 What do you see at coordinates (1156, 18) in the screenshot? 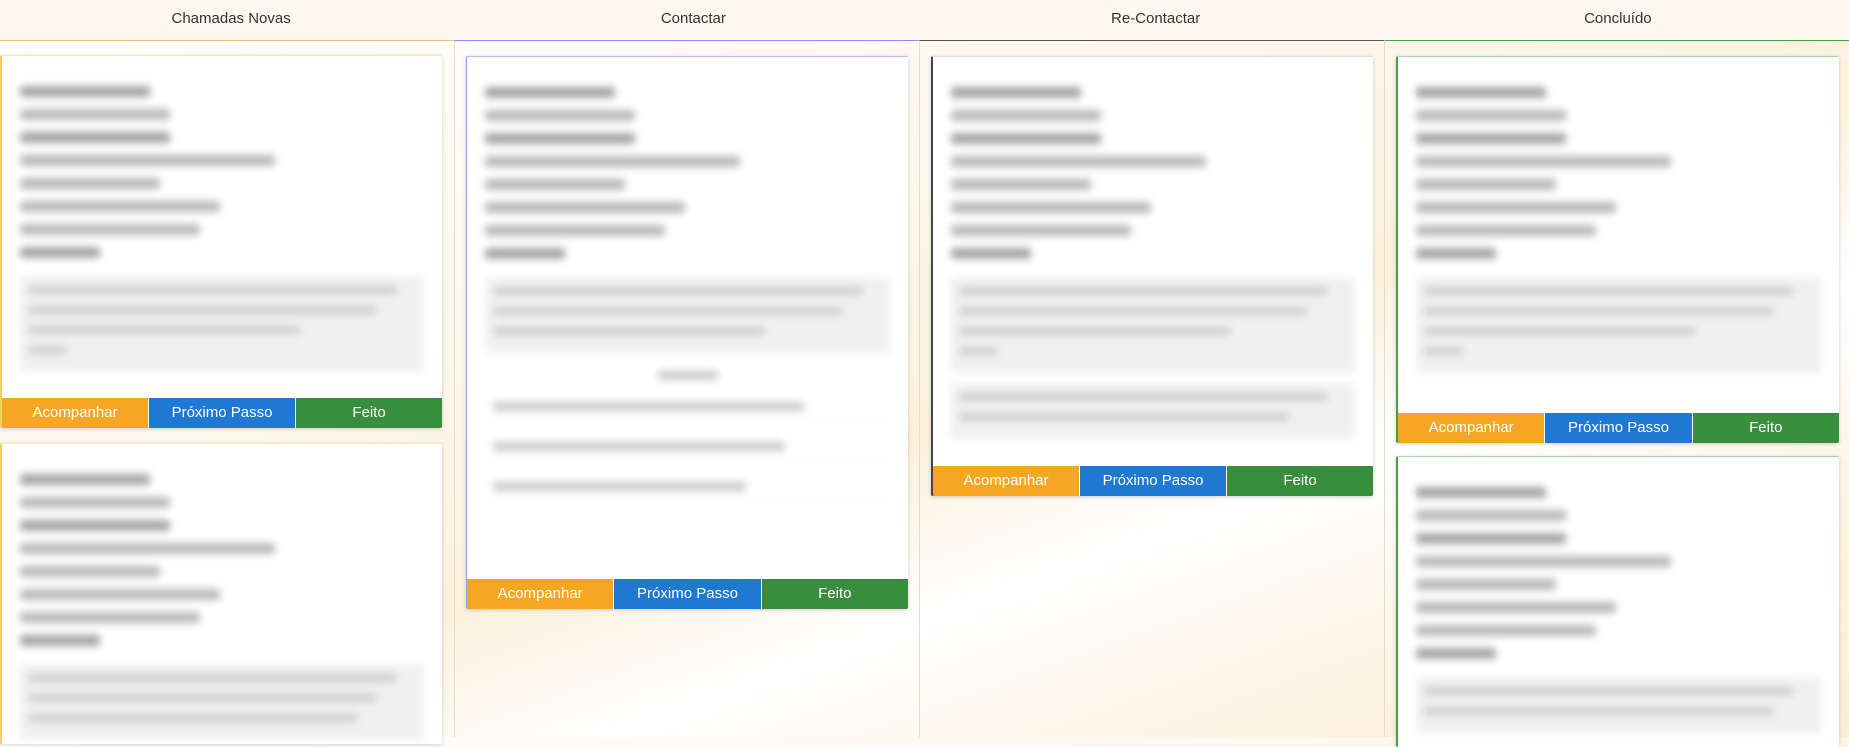
I see `column-title-re-contactar: Re-Contactar` at bounding box center [1156, 18].